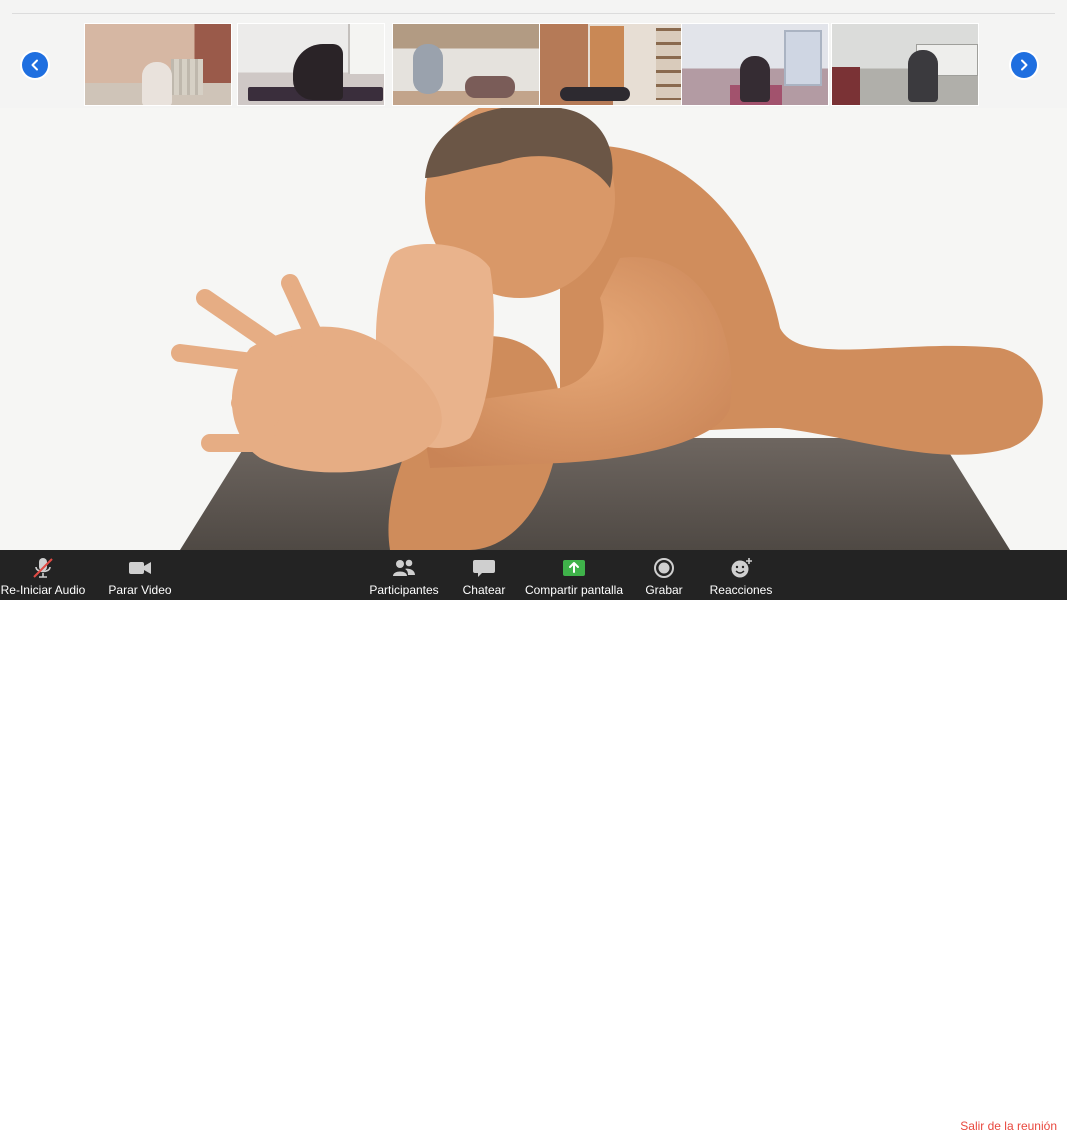 The image size is (1067, 1133). I want to click on chevron-left-icon, so click(34, 65).